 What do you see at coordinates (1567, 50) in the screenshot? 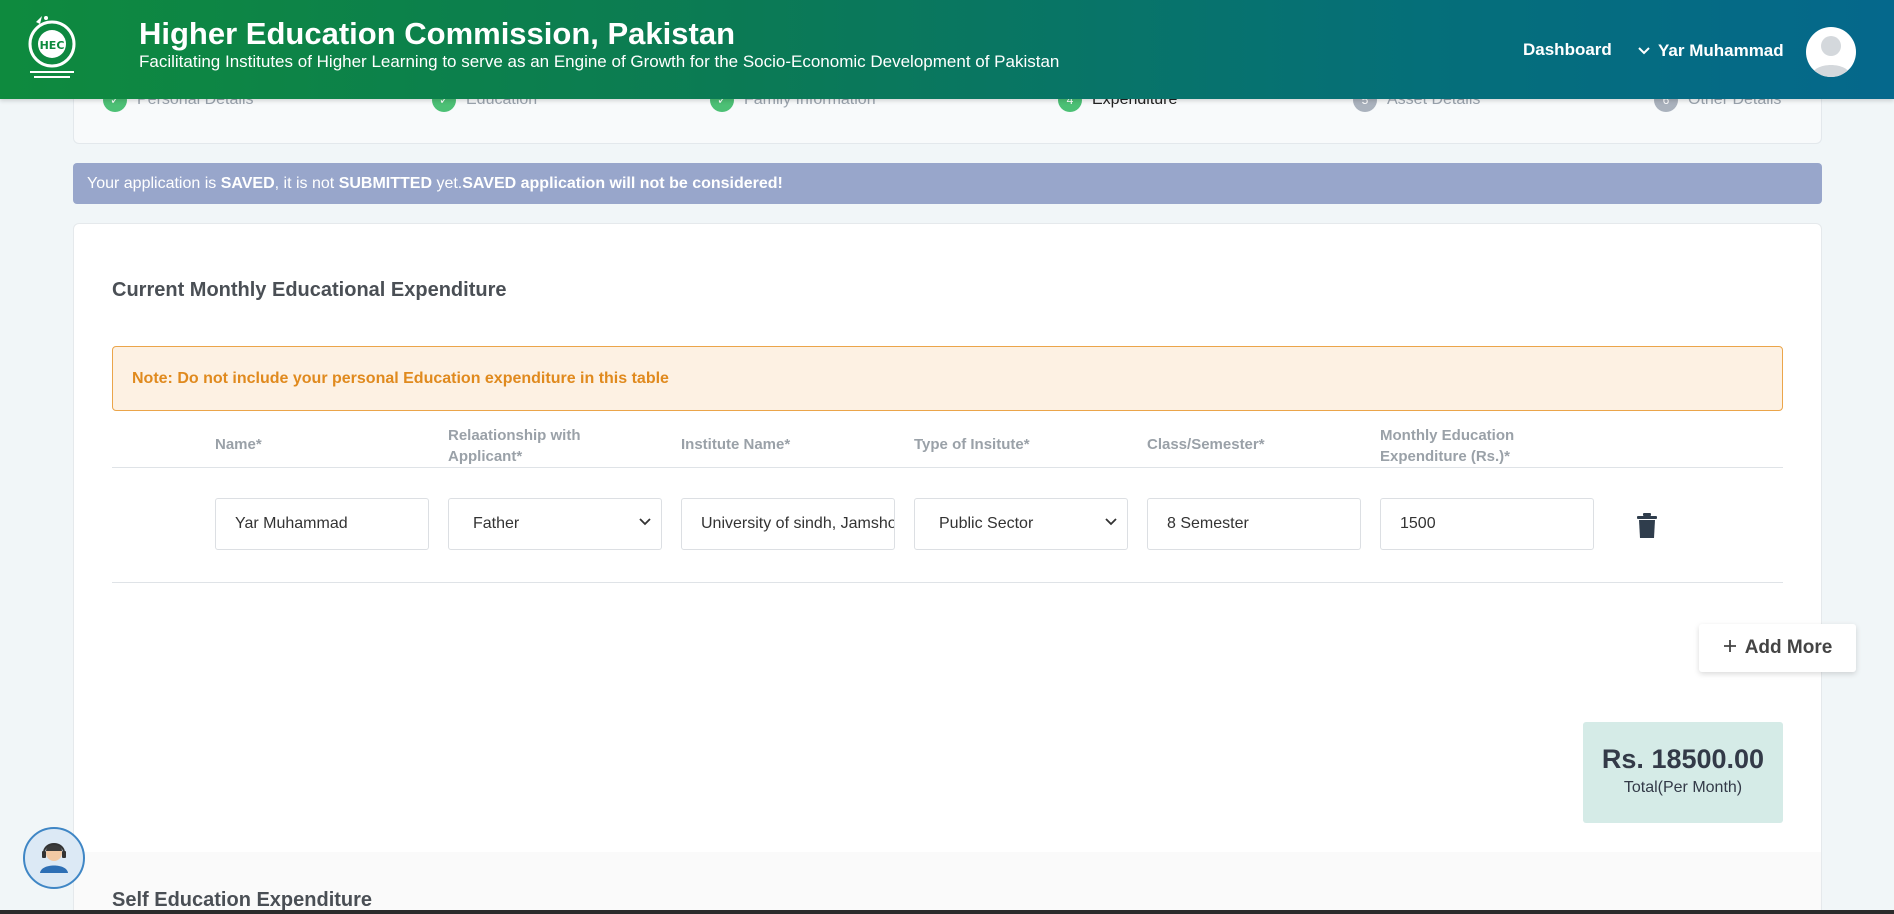
I see `dashboard-link: Dashboard` at bounding box center [1567, 50].